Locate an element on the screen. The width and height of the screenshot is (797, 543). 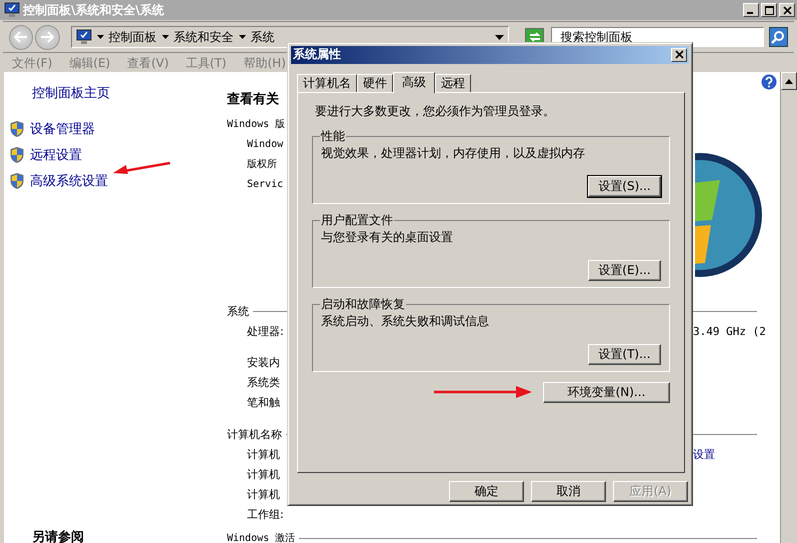
dialog-title: 系统属性 is located at coordinates (317, 55).